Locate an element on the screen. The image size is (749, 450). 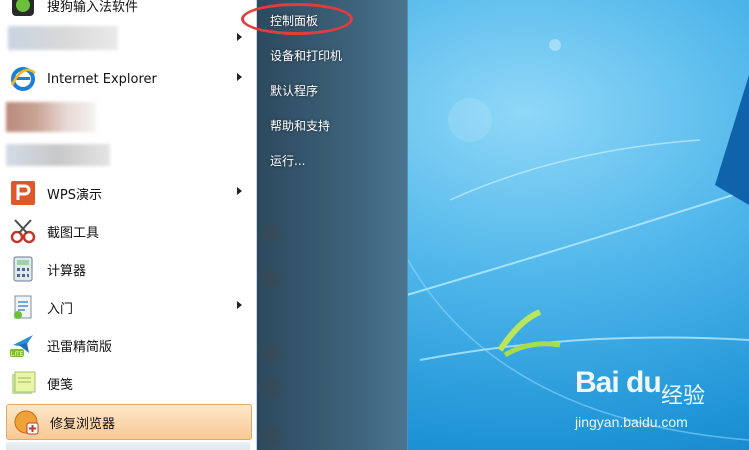
program-item-calculator: 计算器 is located at coordinates (127, 269).